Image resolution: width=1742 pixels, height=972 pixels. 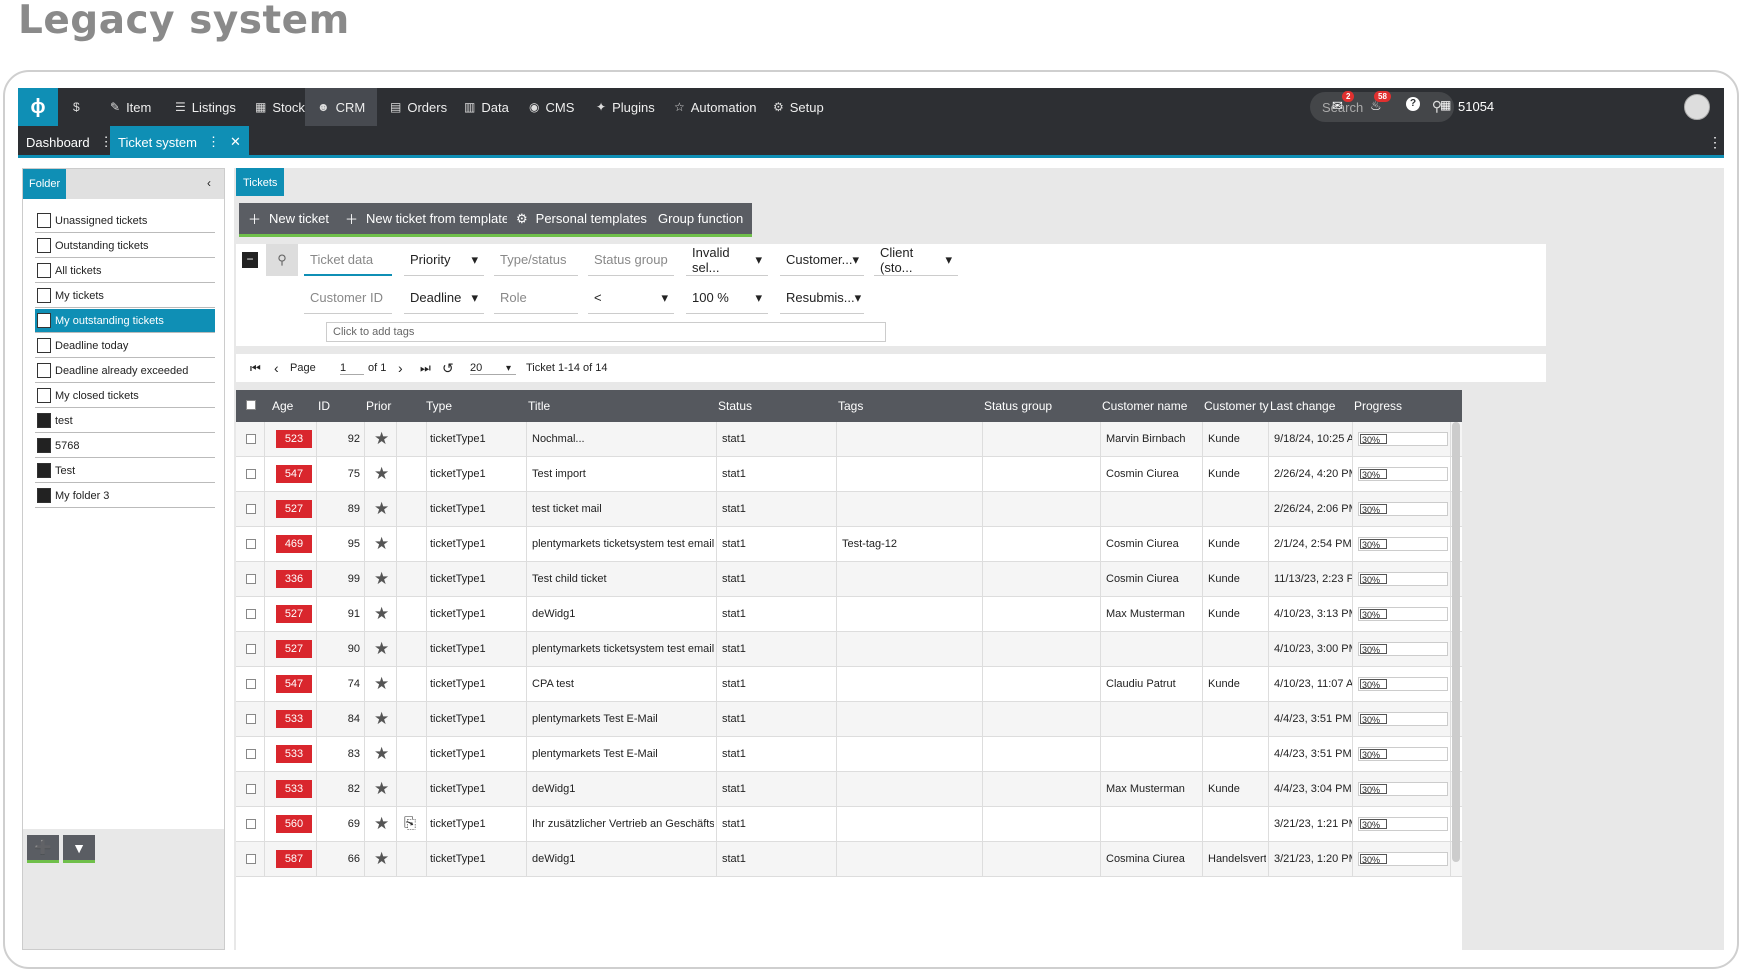 What do you see at coordinates (324, 406) in the screenshot?
I see `column-header: ID` at bounding box center [324, 406].